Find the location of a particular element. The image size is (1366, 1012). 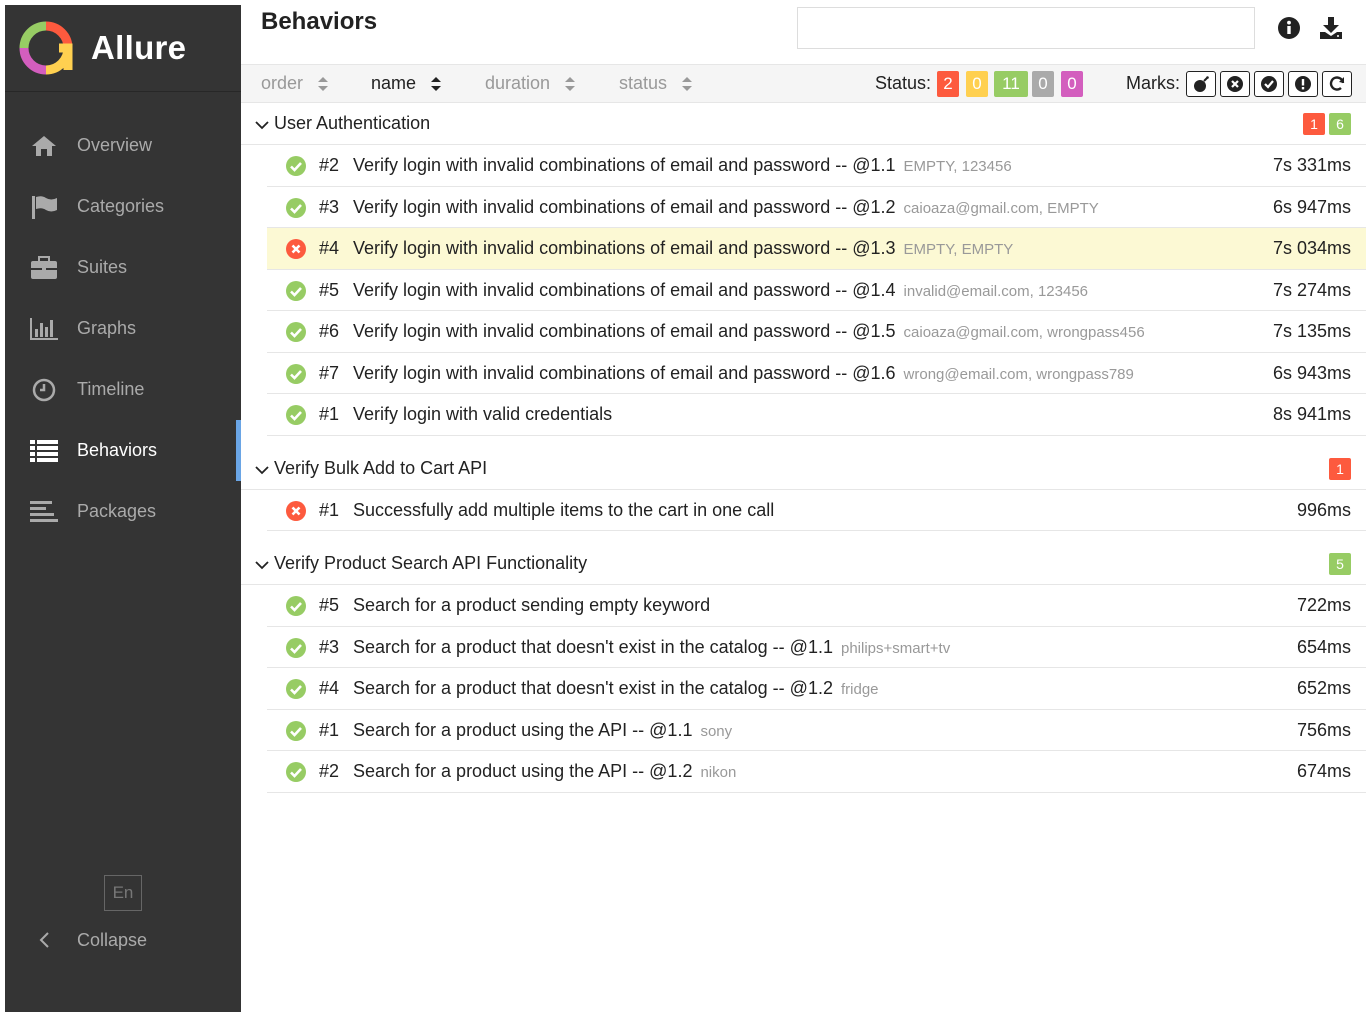

refresh-icon is located at coordinates (1337, 84).